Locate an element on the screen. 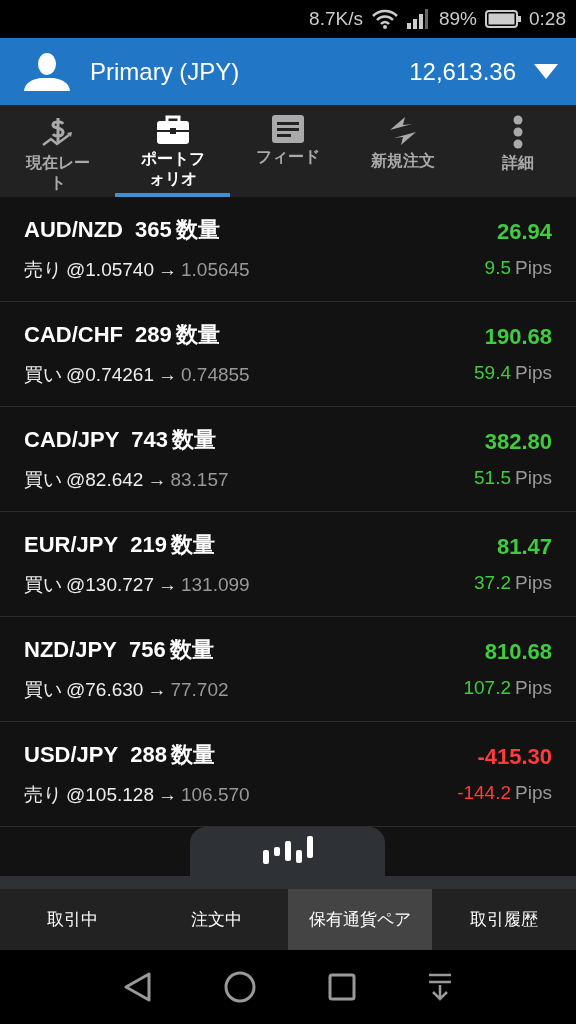 Image resolution: width=576 pixels, height=1024 pixels. quantity: 289 is located at coordinates (153, 335).